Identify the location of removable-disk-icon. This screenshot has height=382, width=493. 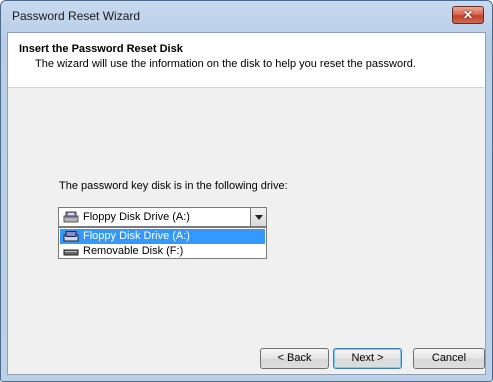
(71, 252).